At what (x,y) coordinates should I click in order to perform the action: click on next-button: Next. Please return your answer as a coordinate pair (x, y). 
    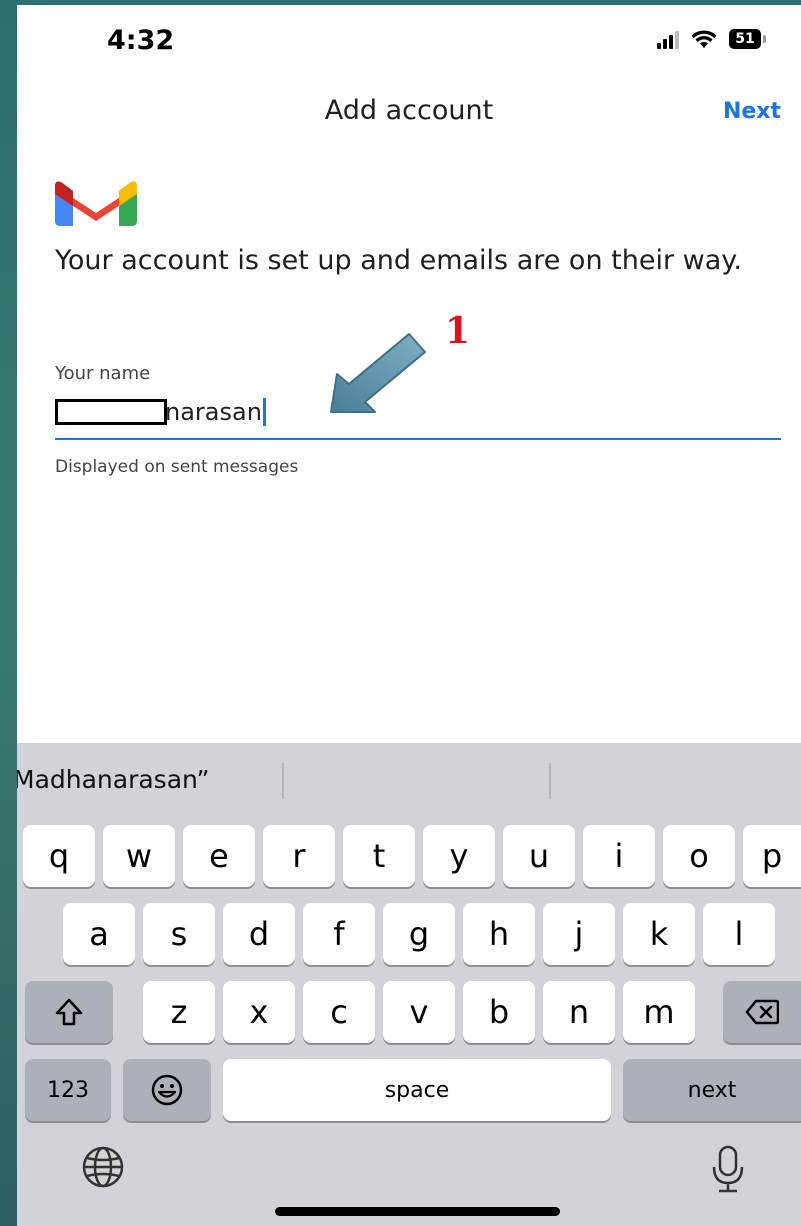
    Looking at the image, I should click on (752, 111).